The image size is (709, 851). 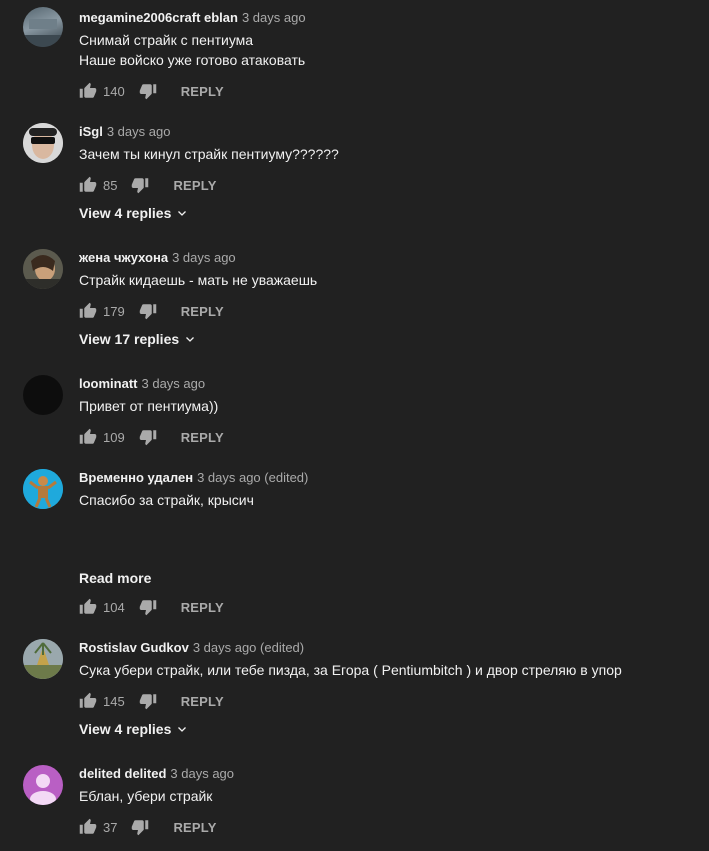 What do you see at coordinates (123, 257) in the screenshot?
I see `comment-author: жена чжухона` at bounding box center [123, 257].